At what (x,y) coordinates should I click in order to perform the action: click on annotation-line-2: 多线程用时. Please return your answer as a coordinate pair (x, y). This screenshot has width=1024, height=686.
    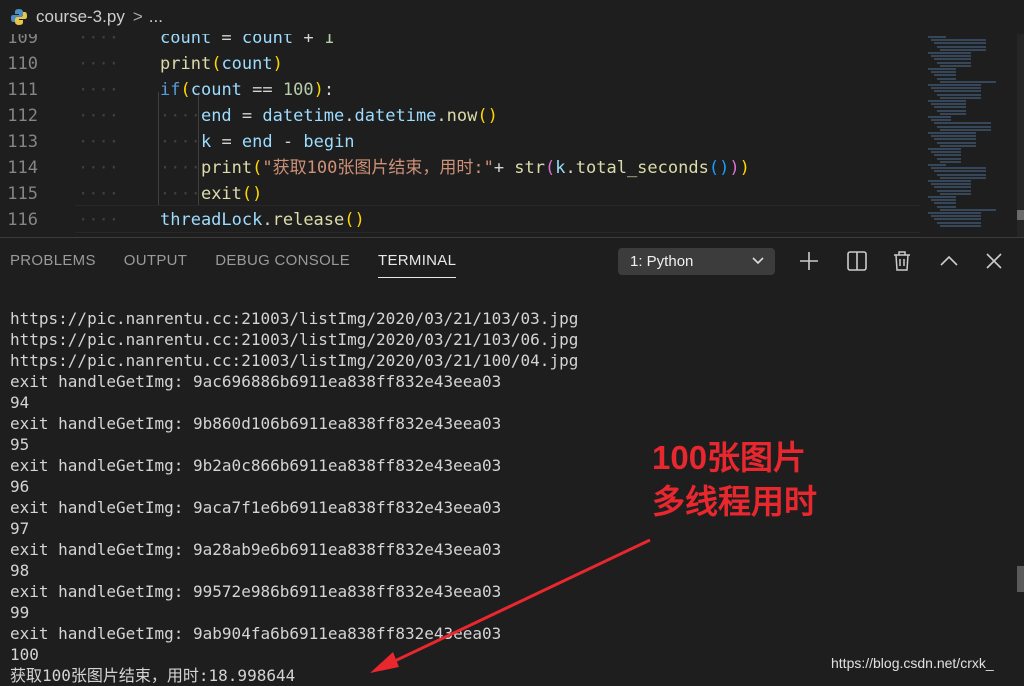
    Looking at the image, I should click on (734, 501).